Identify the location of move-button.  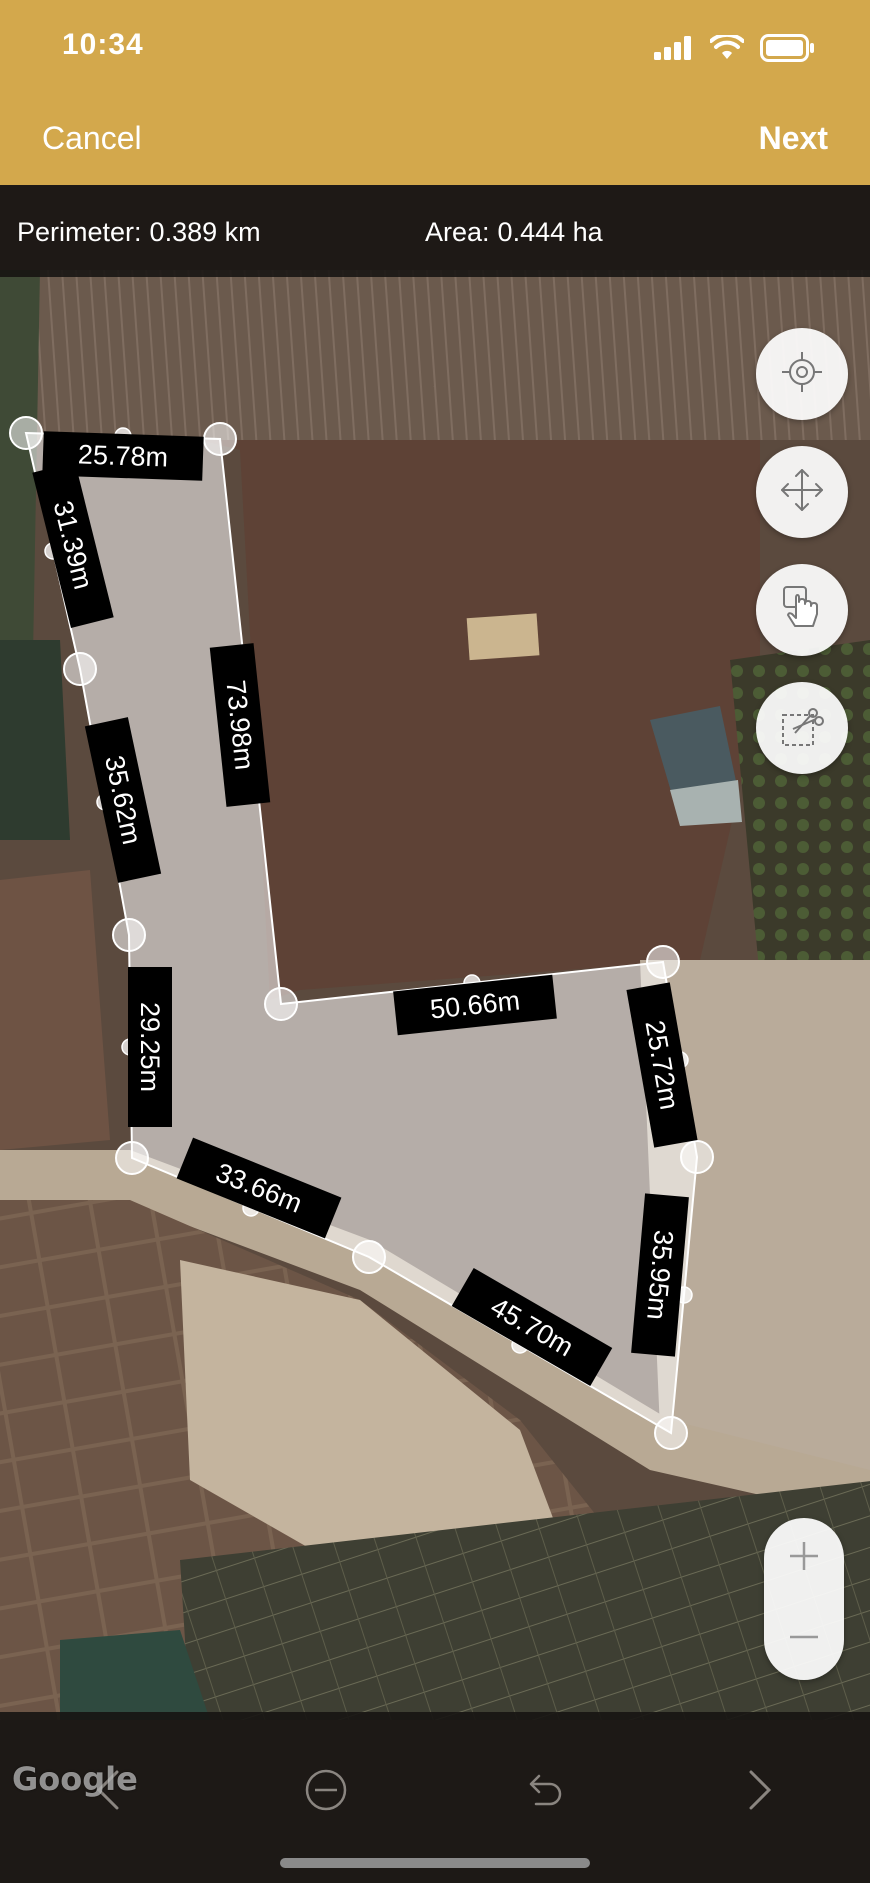
(802, 492).